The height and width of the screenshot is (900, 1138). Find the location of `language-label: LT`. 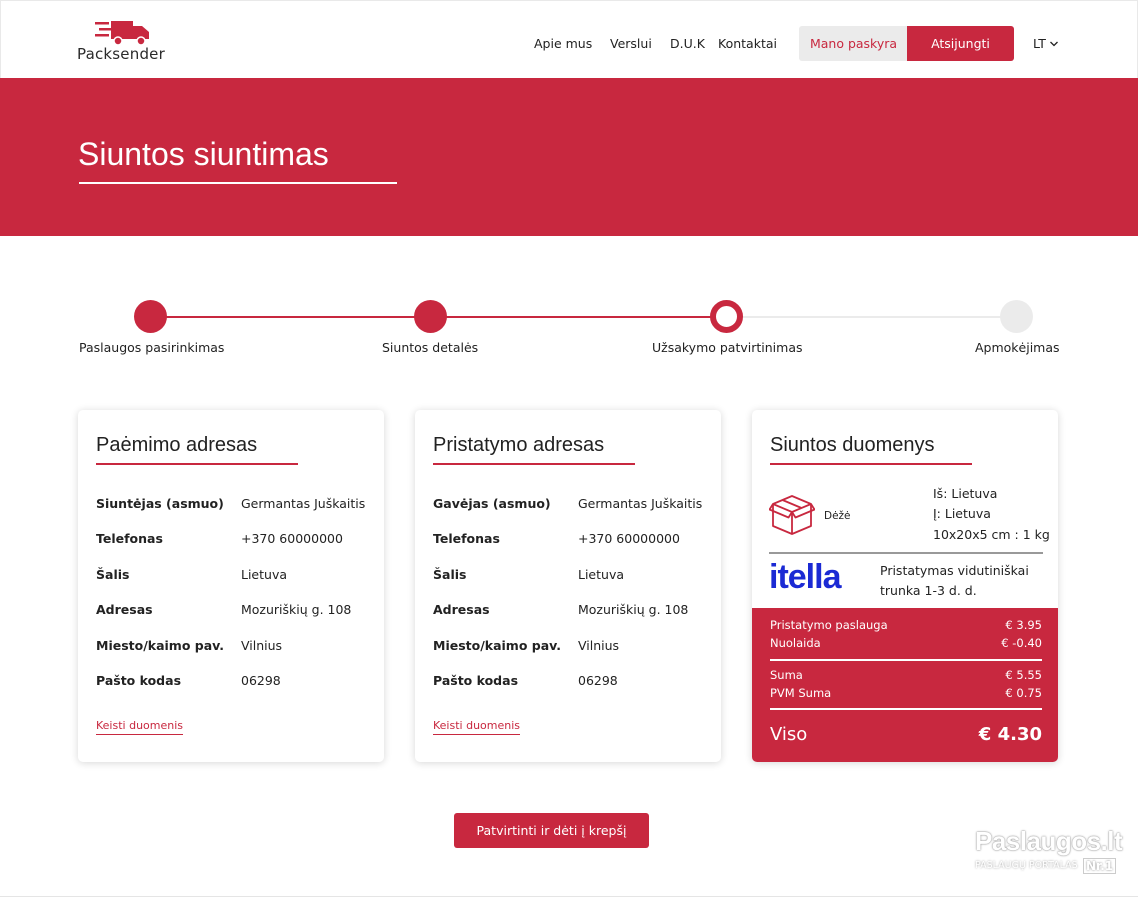

language-label: LT is located at coordinates (1039, 43).